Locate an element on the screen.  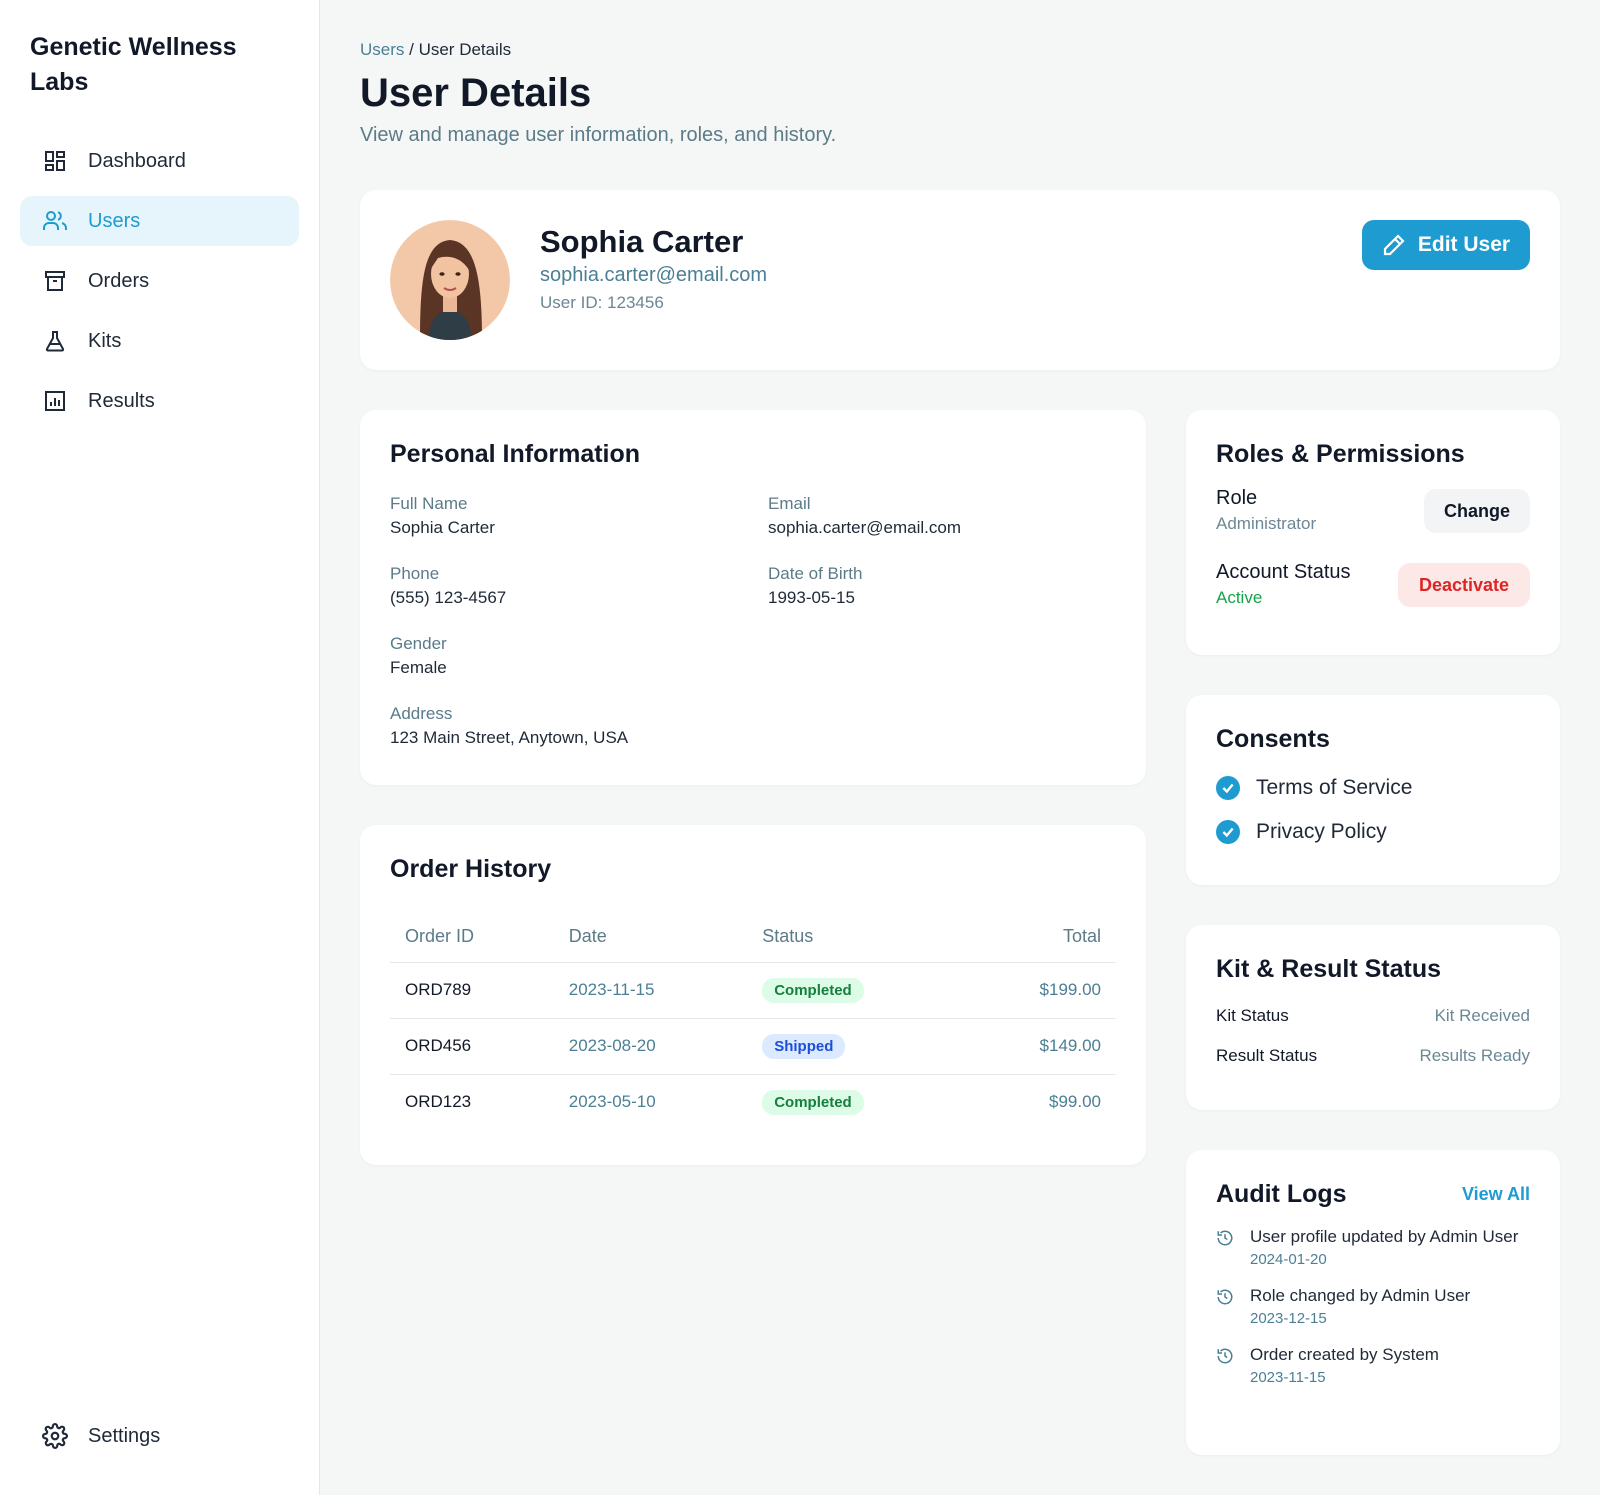
archive-icon is located at coordinates (55, 281).